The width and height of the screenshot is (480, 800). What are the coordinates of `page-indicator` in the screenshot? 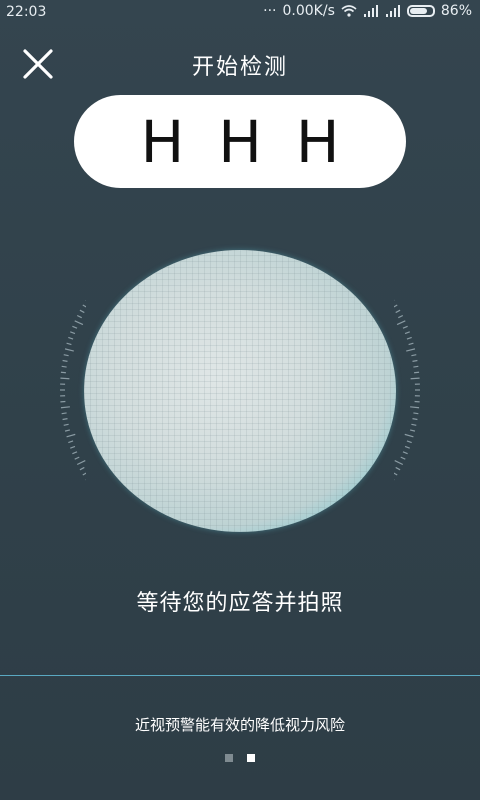 It's located at (240, 758).